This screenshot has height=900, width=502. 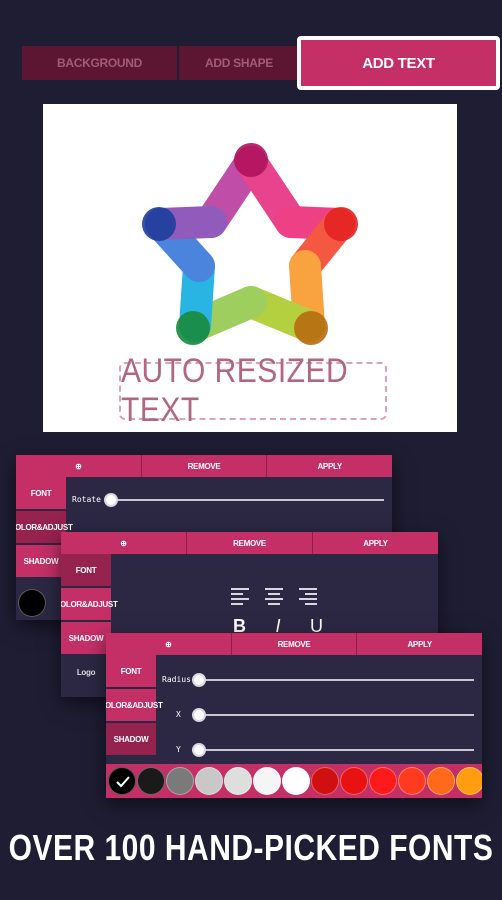 I want to click on canvas-text: AUTO RESIZED TEXT, so click(x=253, y=391).